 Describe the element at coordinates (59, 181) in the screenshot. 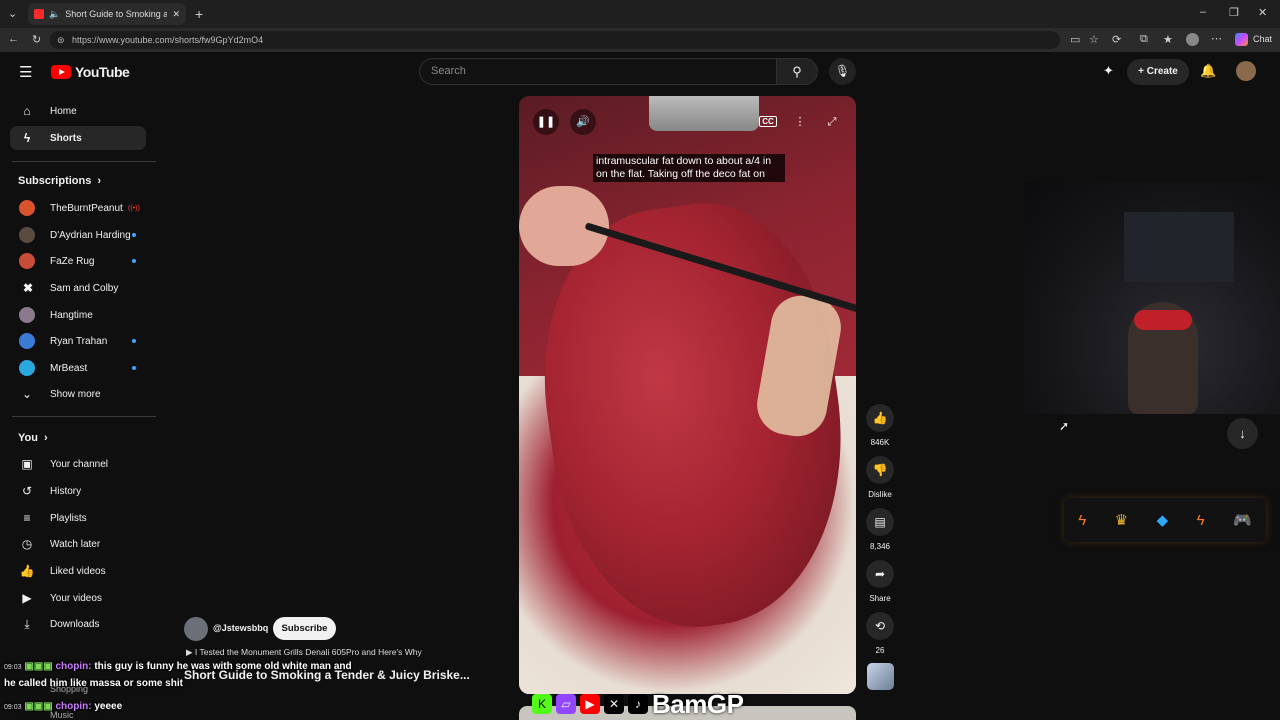

I see `subscriptions-heading: Subscriptions ›` at that location.